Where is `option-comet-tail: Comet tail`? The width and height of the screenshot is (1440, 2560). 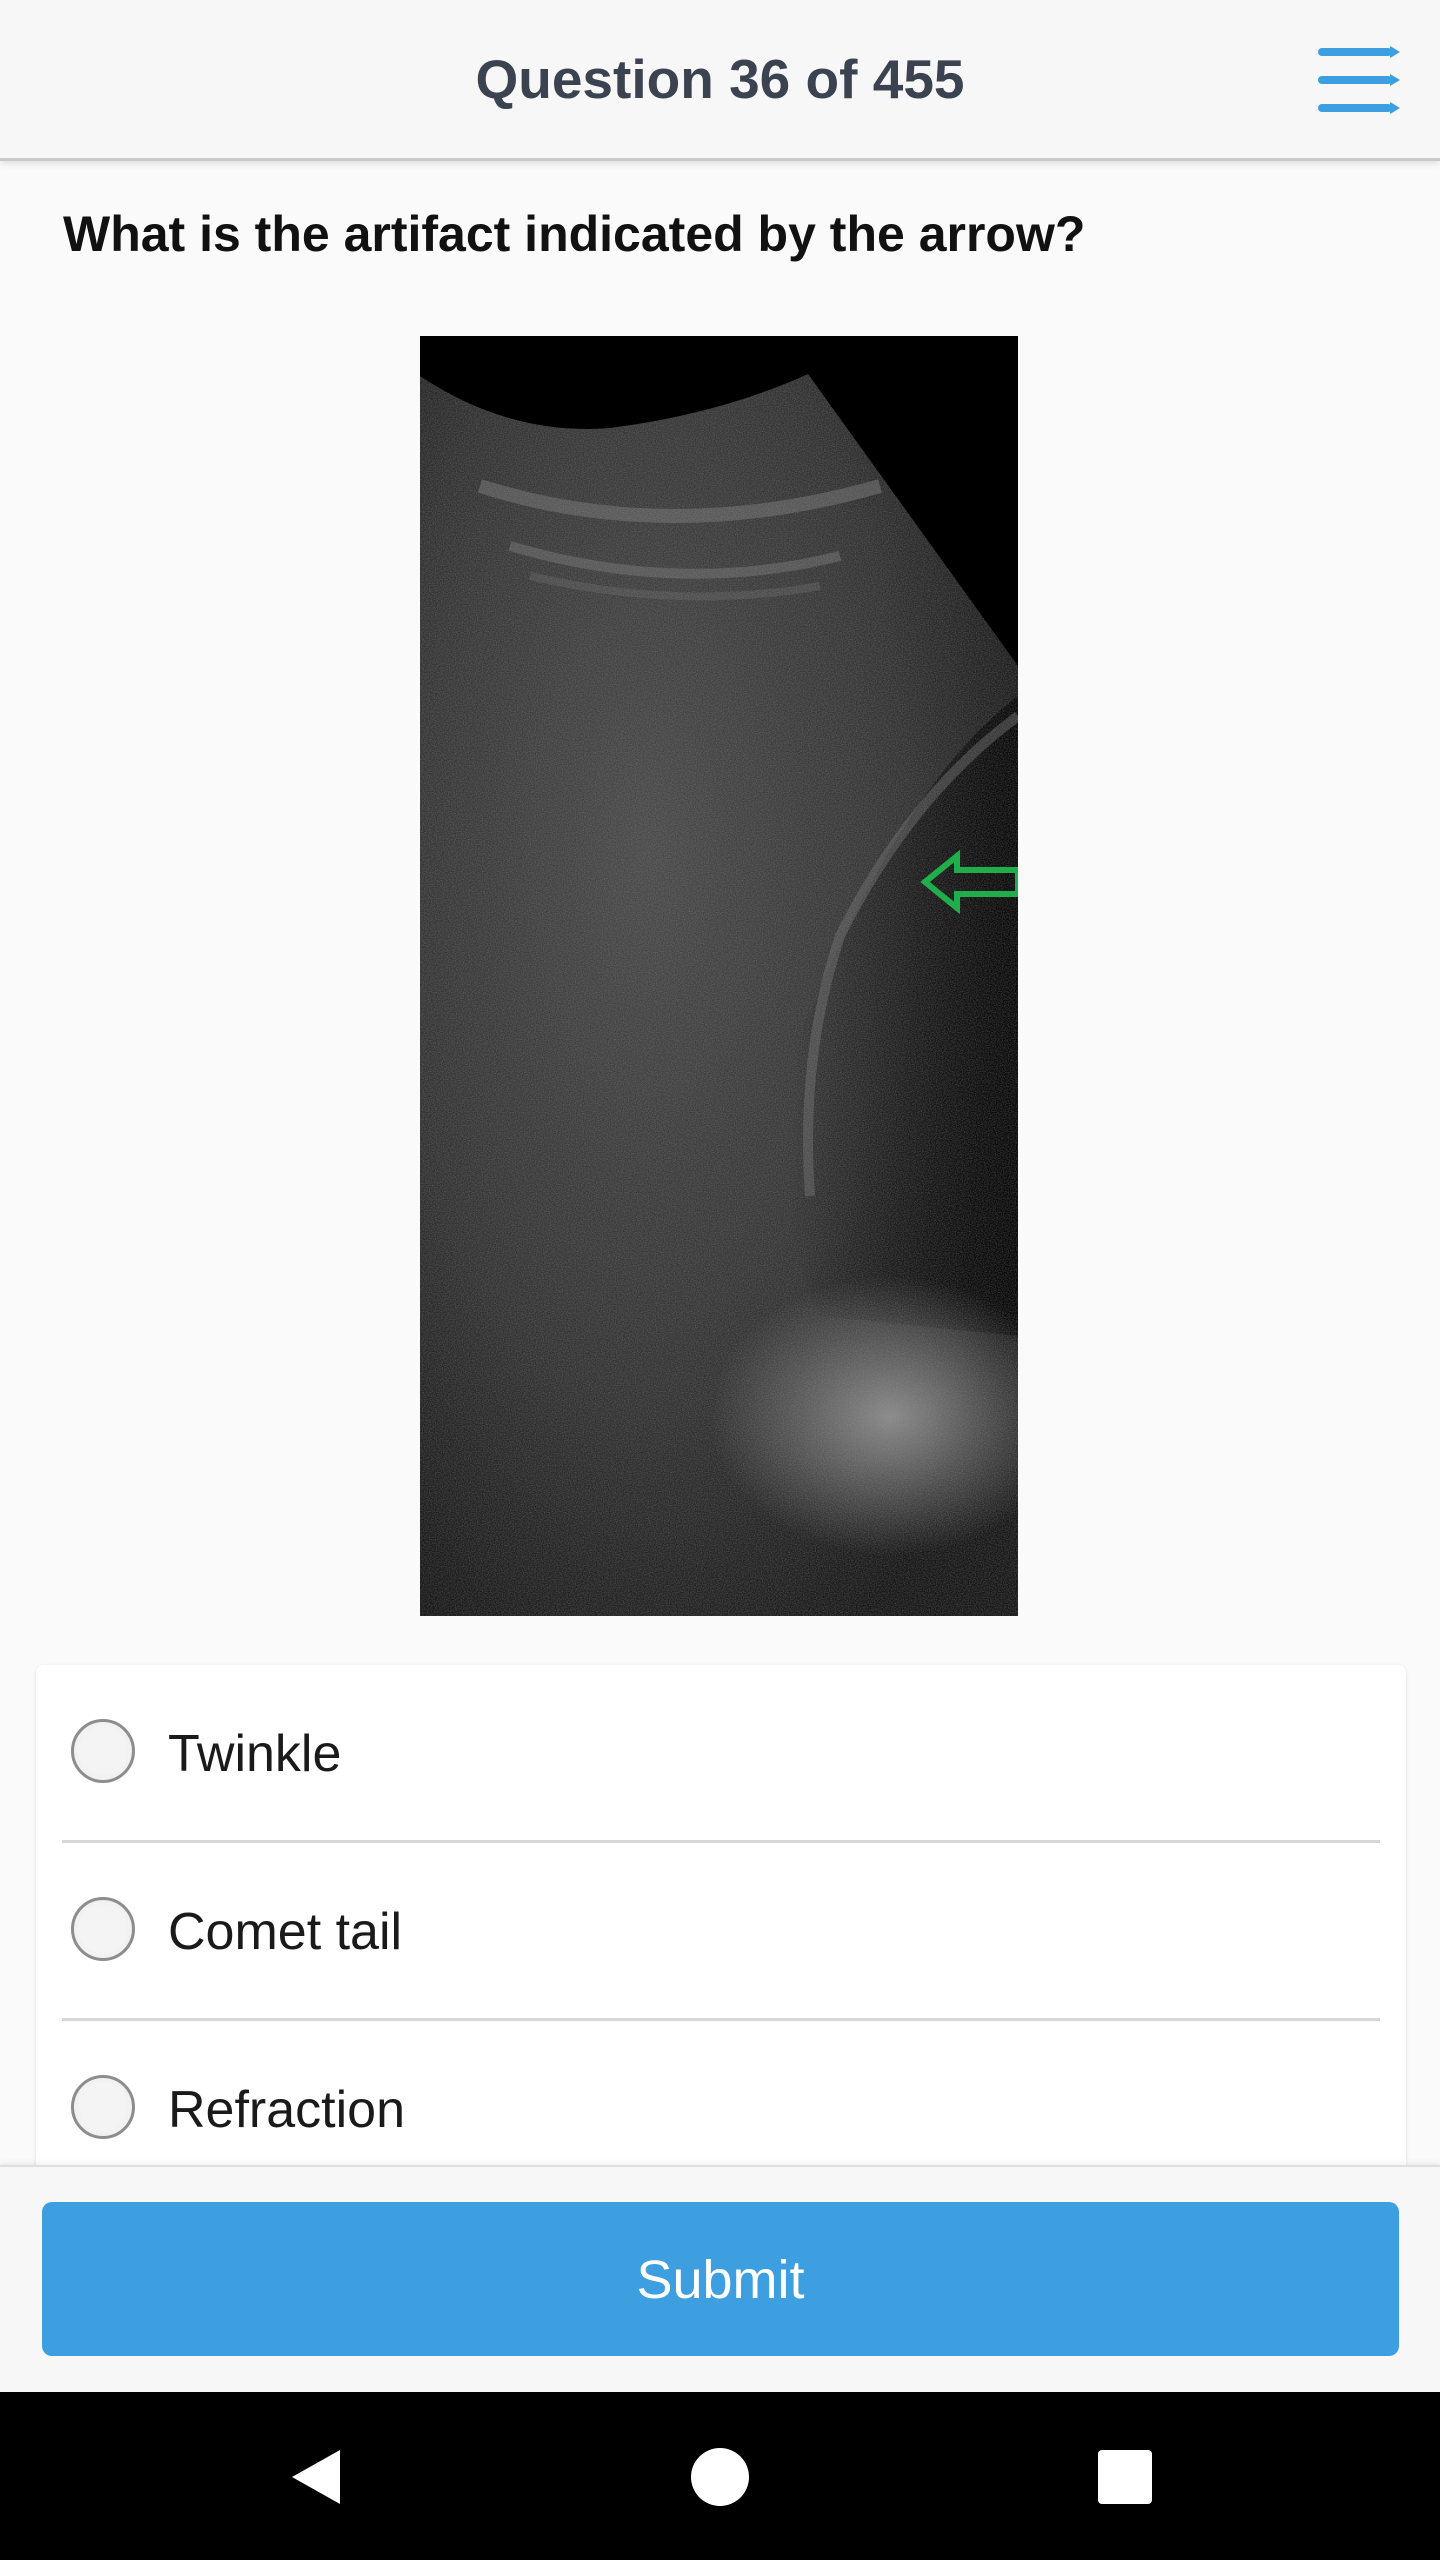 option-comet-tail: Comet tail is located at coordinates (721, 1932).